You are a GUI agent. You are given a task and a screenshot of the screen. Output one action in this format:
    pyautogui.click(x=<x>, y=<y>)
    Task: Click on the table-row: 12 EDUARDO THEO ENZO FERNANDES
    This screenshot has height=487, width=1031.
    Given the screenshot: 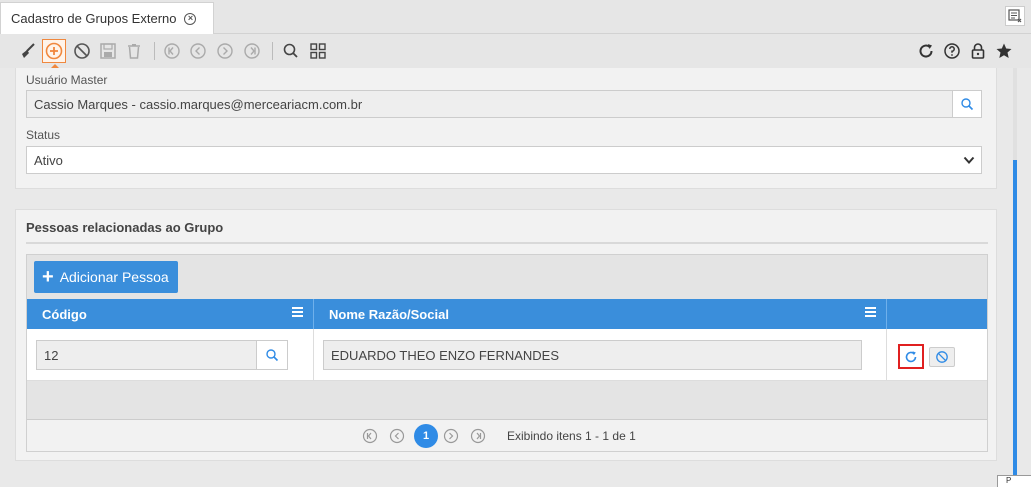 What is the action you would take?
    pyautogui.click(x=507, y=355)
    